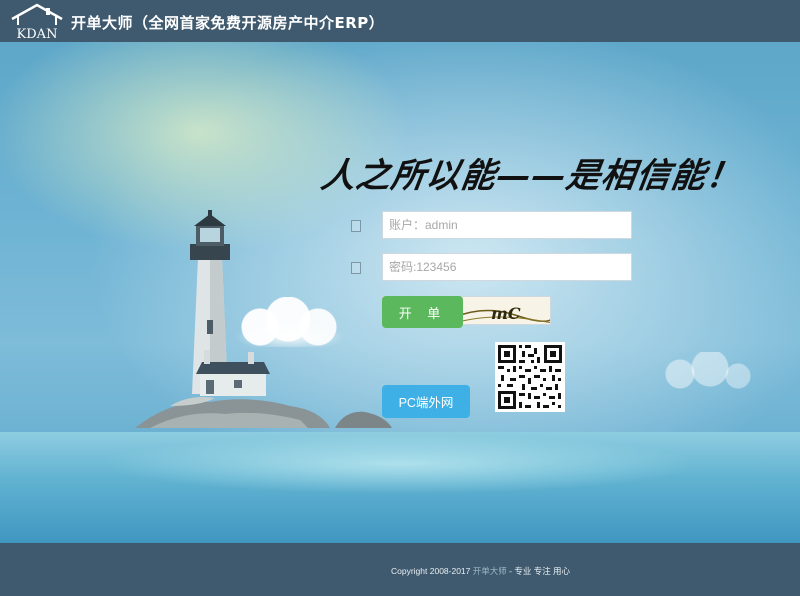 The image size is (800, 596). Describe the element at coordinates (531, 176) in the screenshot. I see `slogan: 人之所以能——是相信能！` at that location.